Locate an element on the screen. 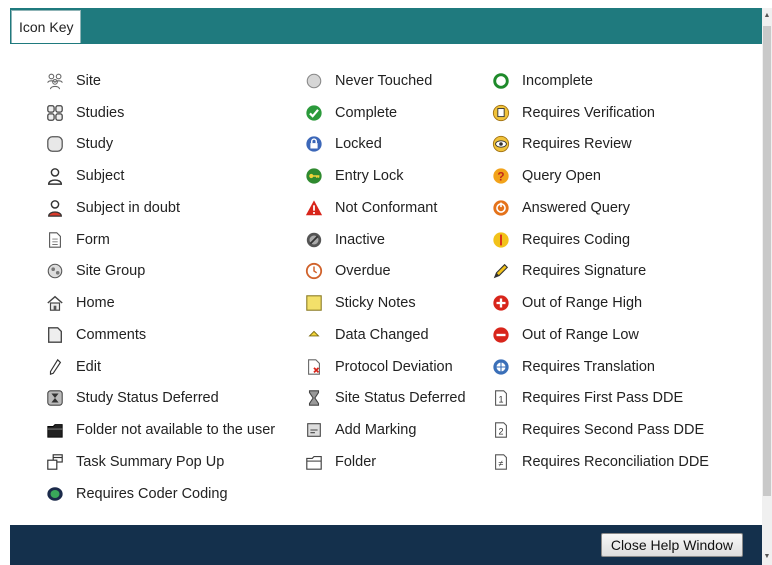 This screenshot has width=772, height=565. folder-dark-icon is located at coordinates (55, 430).